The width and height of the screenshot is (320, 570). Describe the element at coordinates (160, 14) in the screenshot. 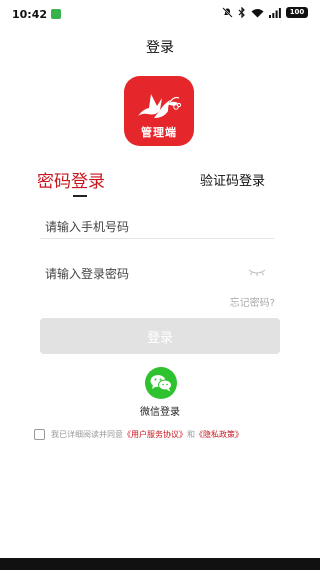

I see `status-bar: 10:42 100` at that location.